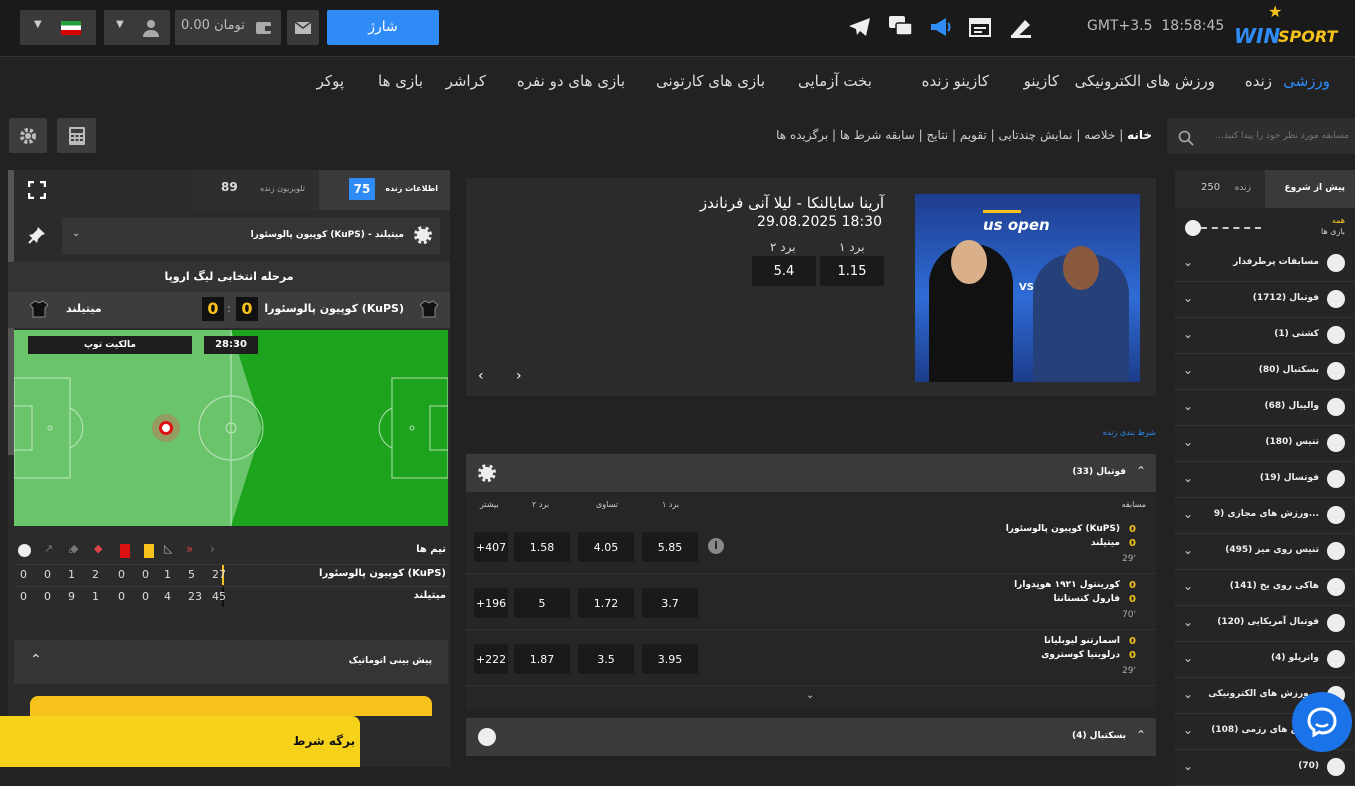 The height and width of the screenshot is (786, 1355). What do you see at coordinates (1129, 432) in the screenshot?
I see `live-betting-link: شرط بندی زنده` at bounding box center [1129, 432].